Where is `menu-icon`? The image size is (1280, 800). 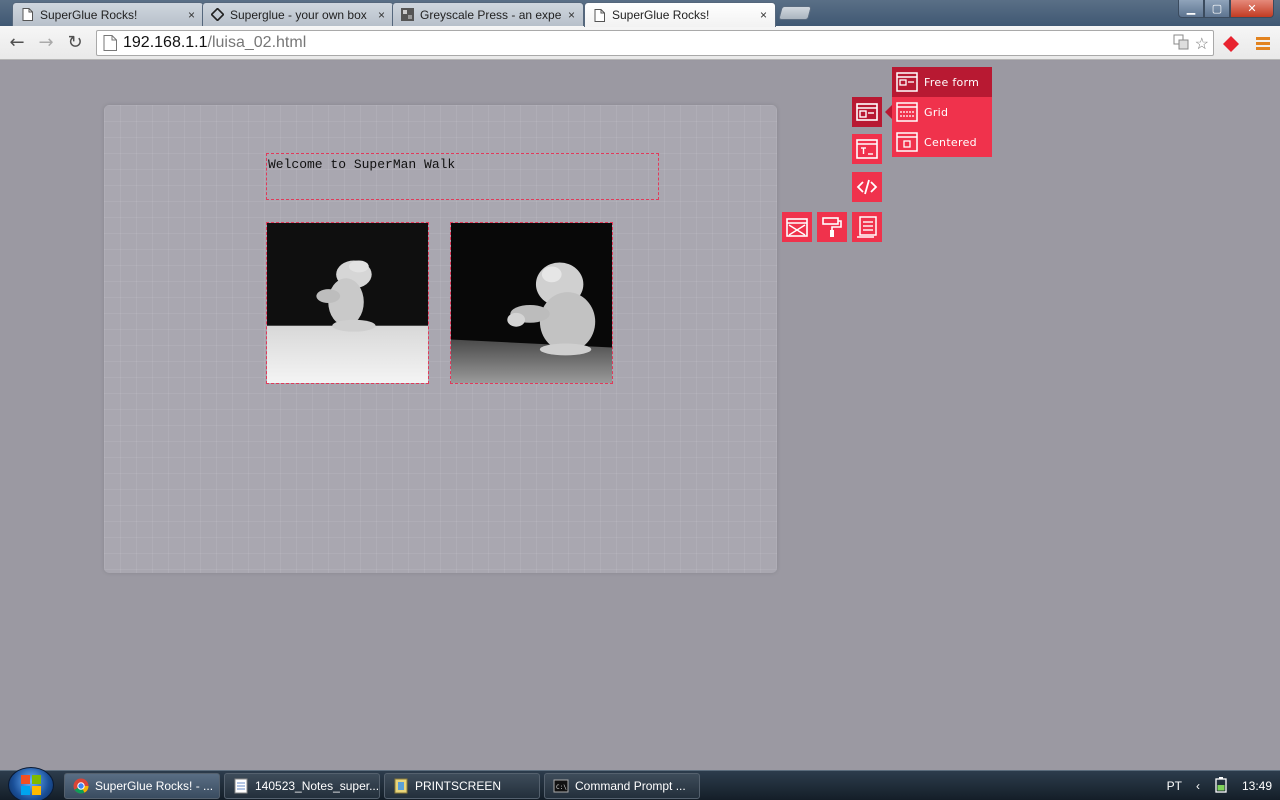 menu-icon is located at coordinates (1263, 43).